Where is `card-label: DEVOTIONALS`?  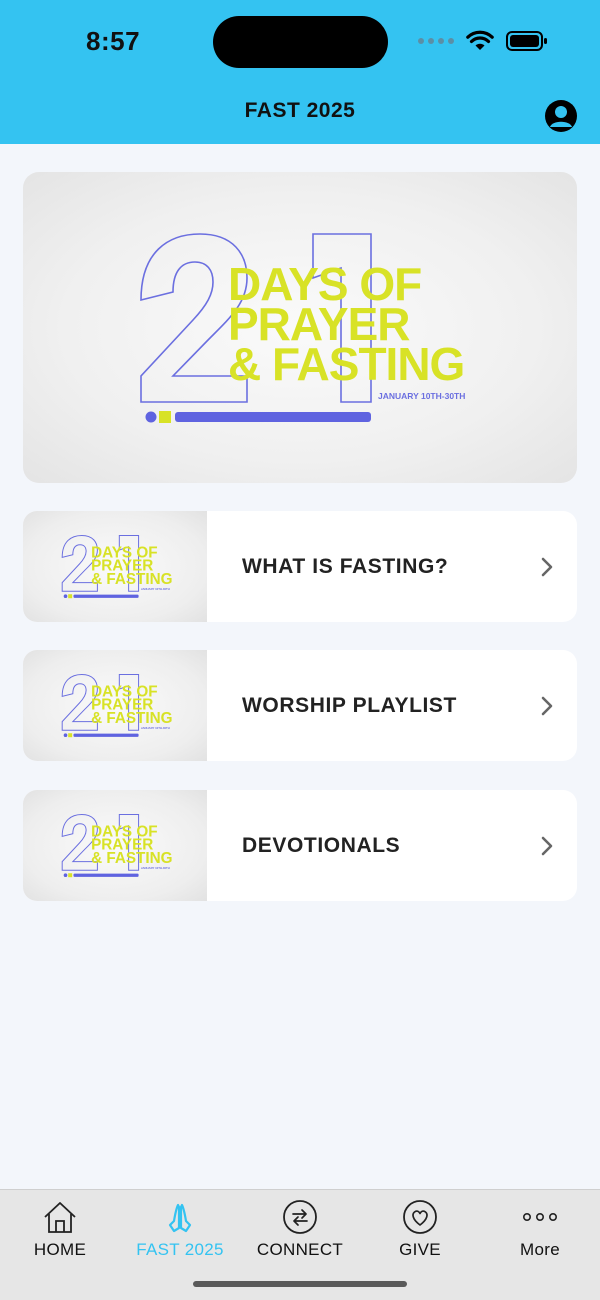 card-label: DEVOTIONALS is located at coordinates (321, 845).